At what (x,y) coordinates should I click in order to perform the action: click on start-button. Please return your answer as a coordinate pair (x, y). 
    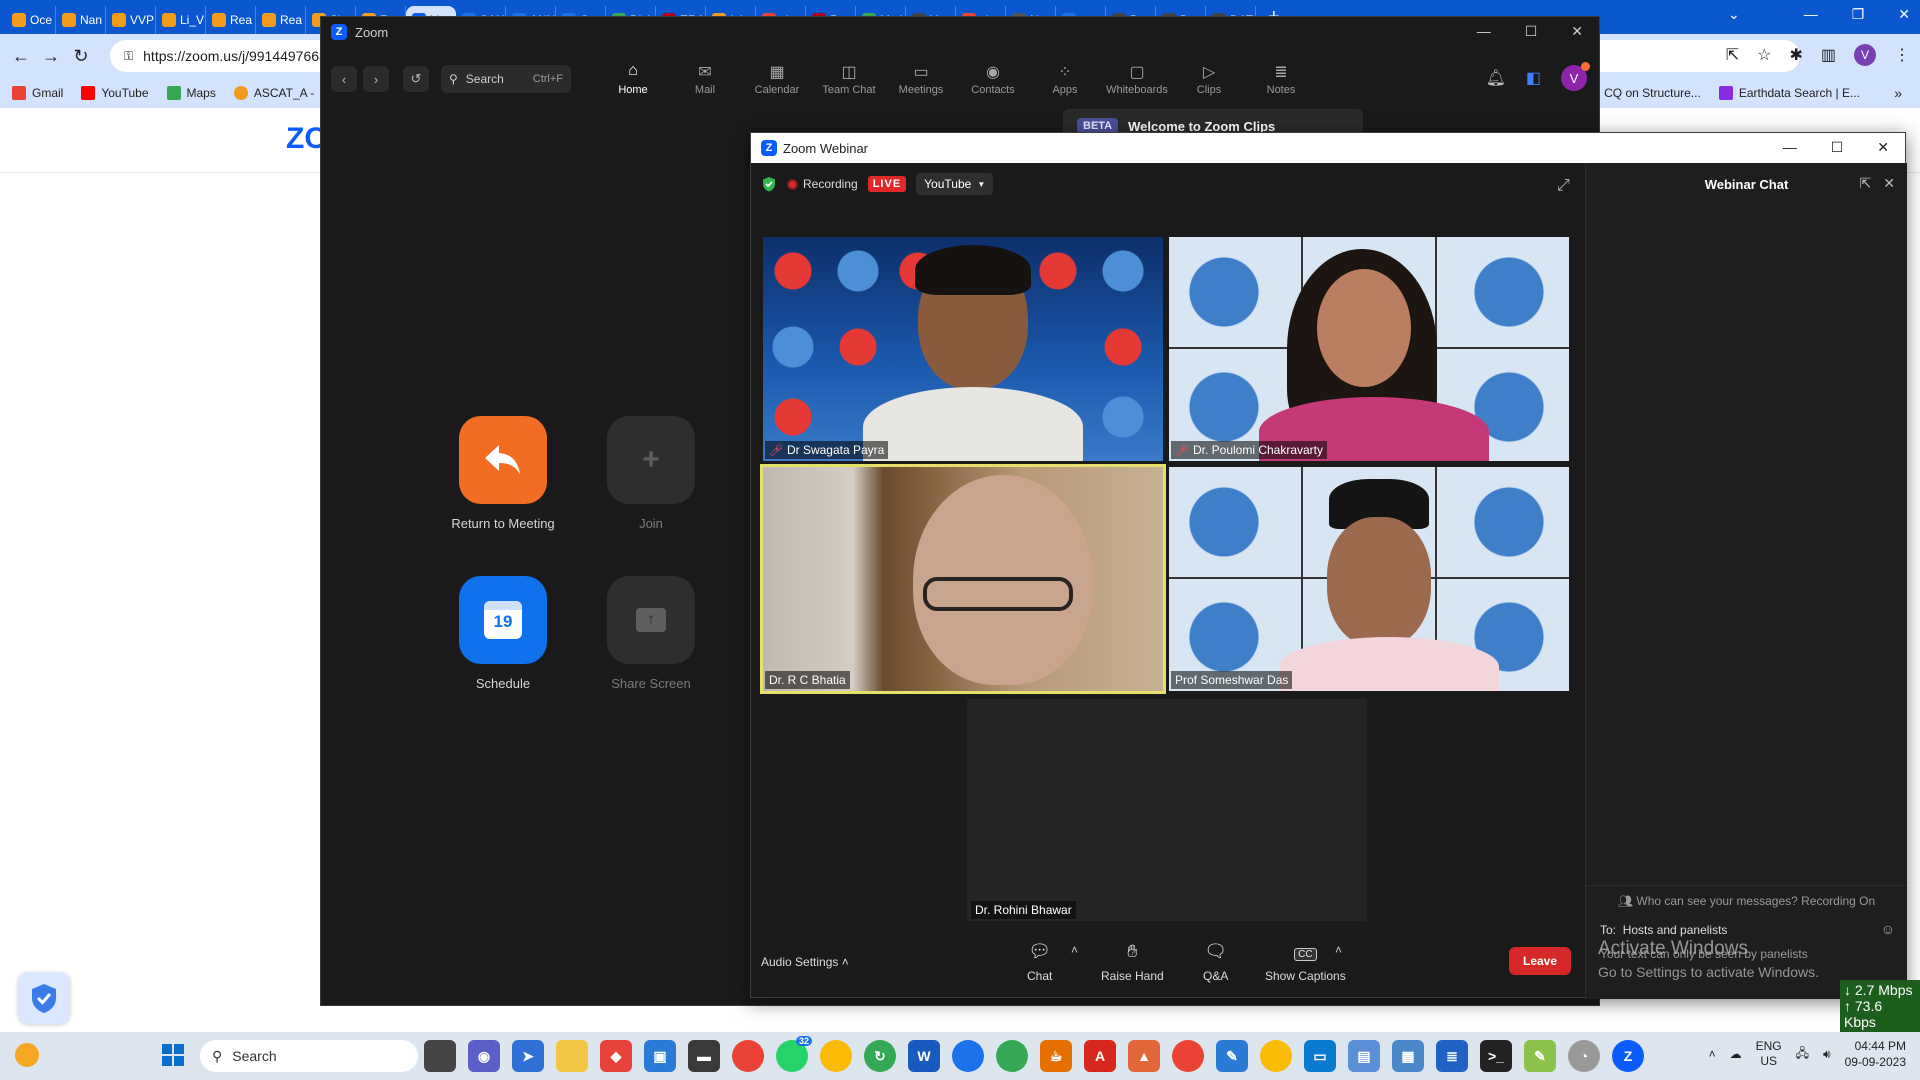
    Looking at the image, I should click on (173, 1056).